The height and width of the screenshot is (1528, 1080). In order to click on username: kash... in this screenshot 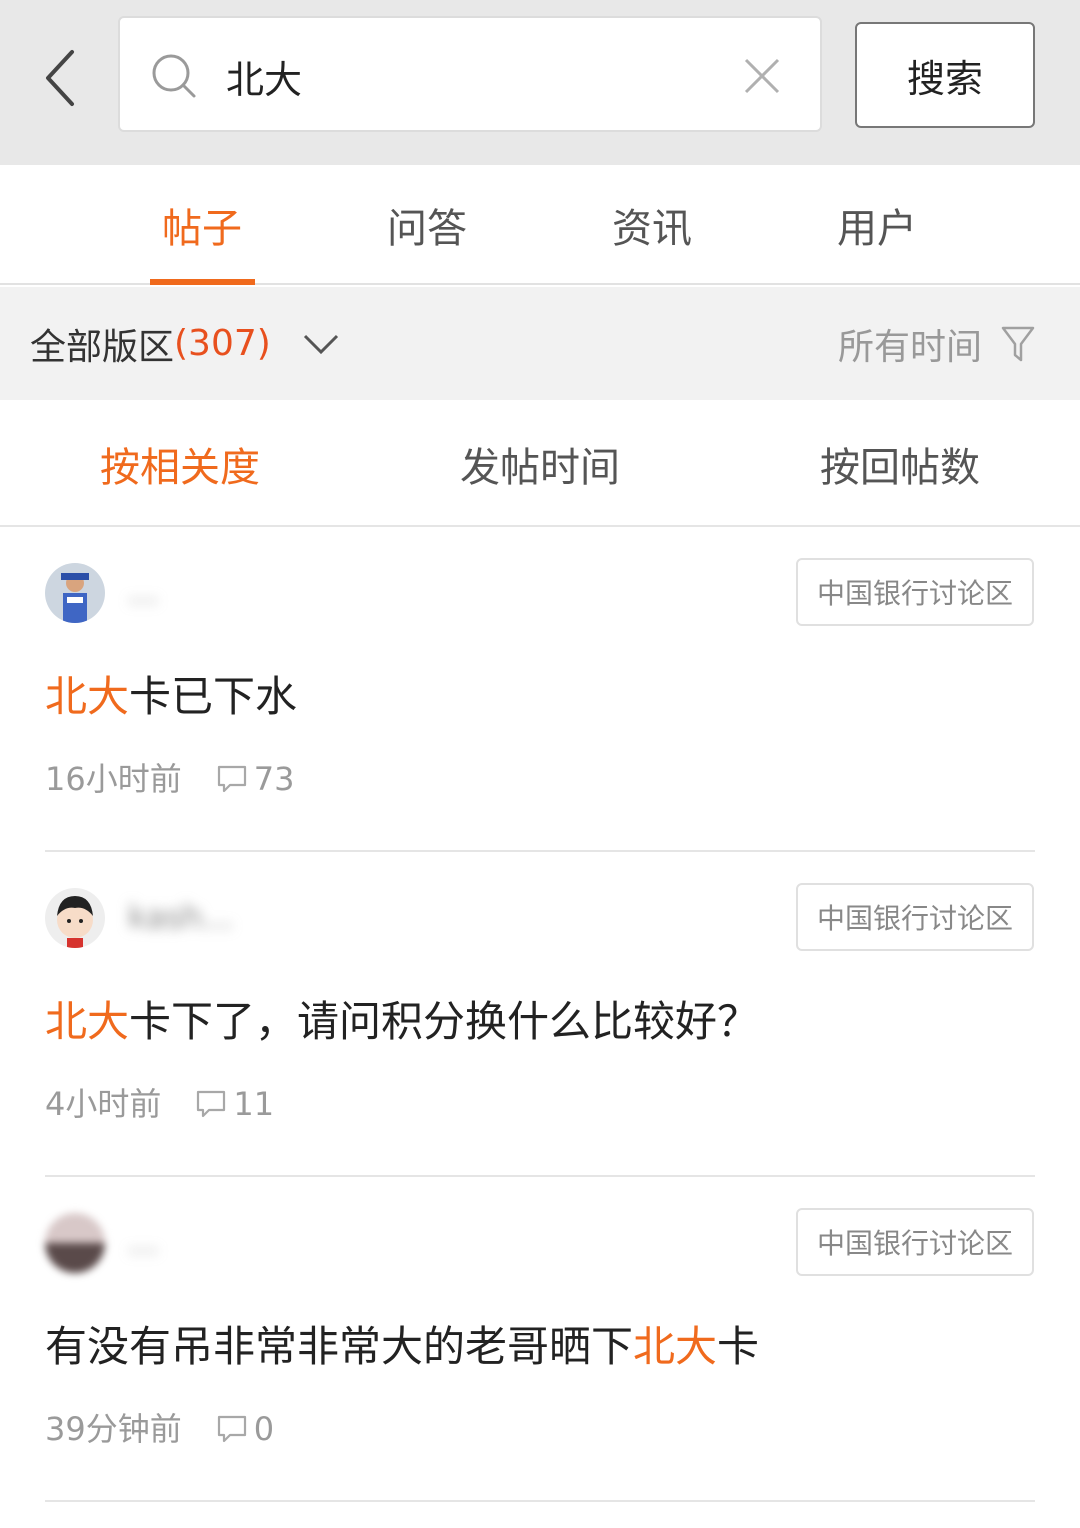, I will do `click(180, 917)`.